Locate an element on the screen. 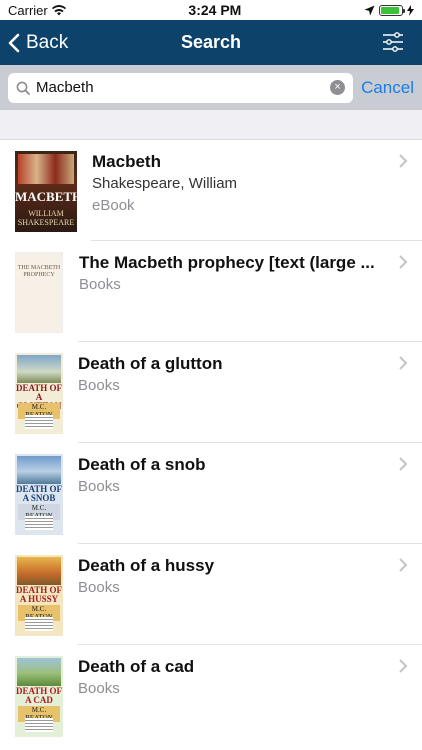 This screenshot has width=422, height=750. charging-icon is located at coordinates (410, 10).